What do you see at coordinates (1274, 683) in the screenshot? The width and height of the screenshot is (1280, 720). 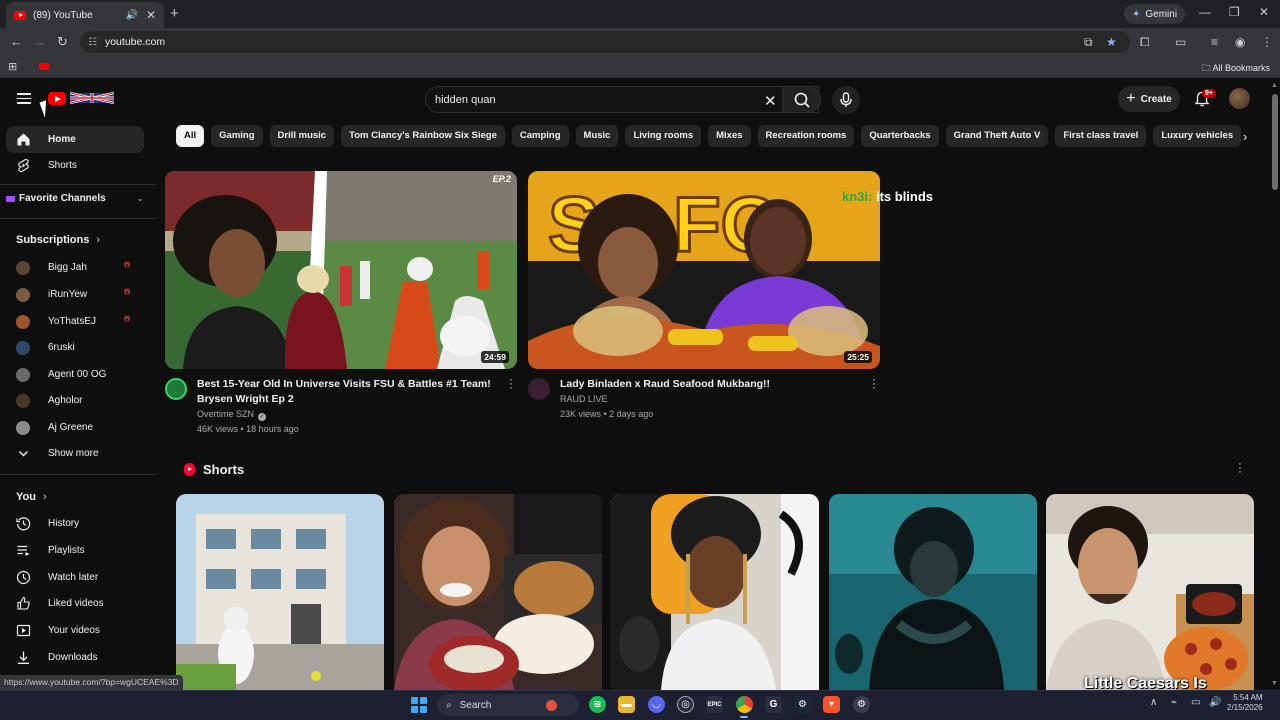 I see `scroll-down-icon: ▼` at bounding box center [1274, 683].